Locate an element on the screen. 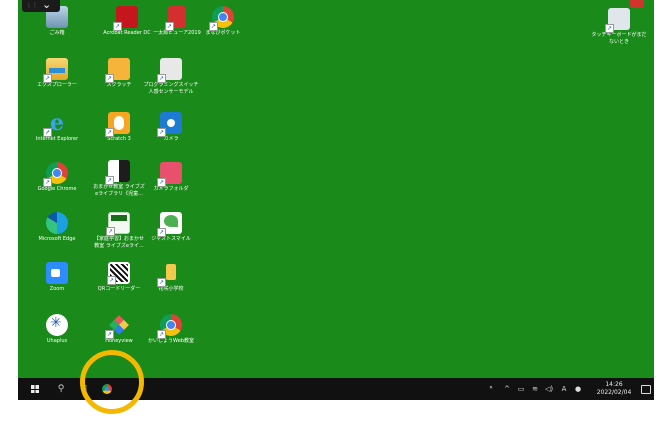  volume-icon: ◁) is located at coordinates (549, 389).